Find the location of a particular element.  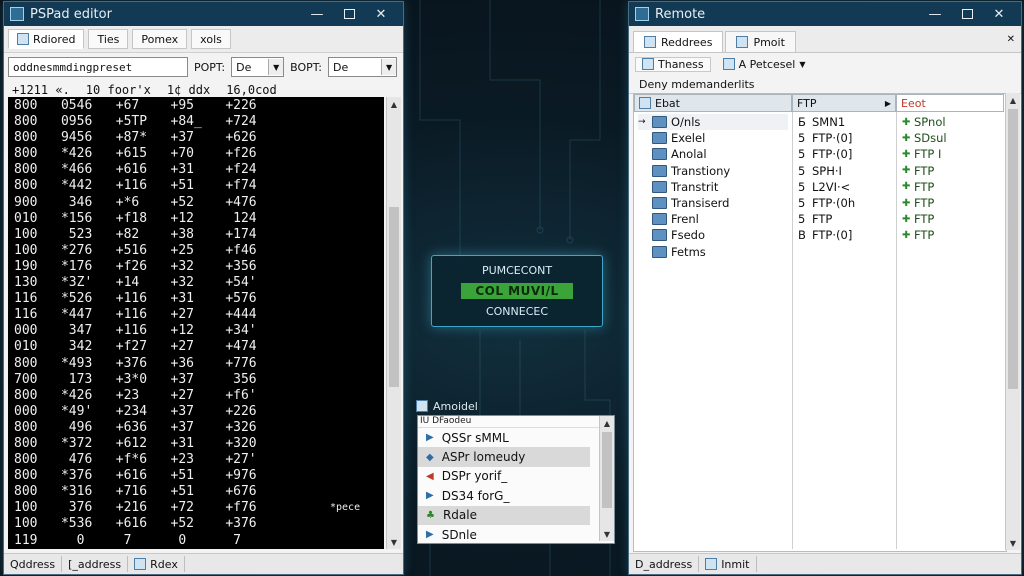

tree-row-label: O/nls is located at coordinates (686, 122).